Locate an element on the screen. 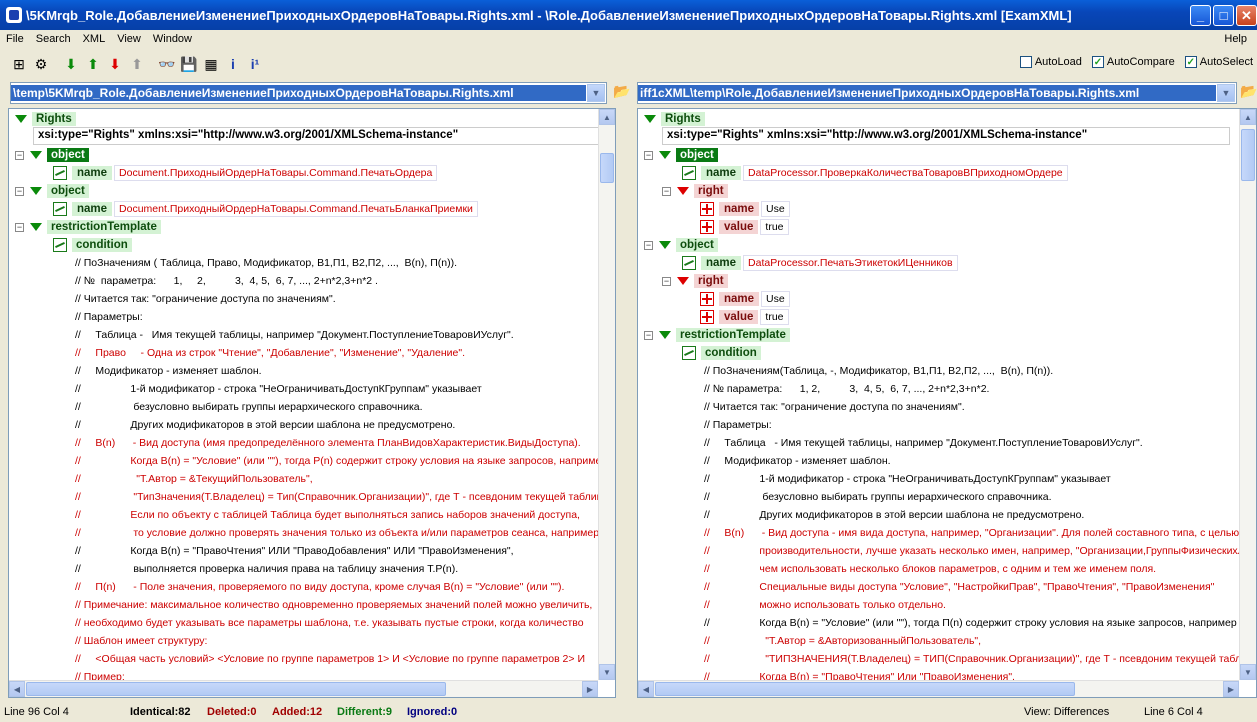 This screenshot has height=722, width=1257. menu-window: Window is located at coordinates (172, 39).